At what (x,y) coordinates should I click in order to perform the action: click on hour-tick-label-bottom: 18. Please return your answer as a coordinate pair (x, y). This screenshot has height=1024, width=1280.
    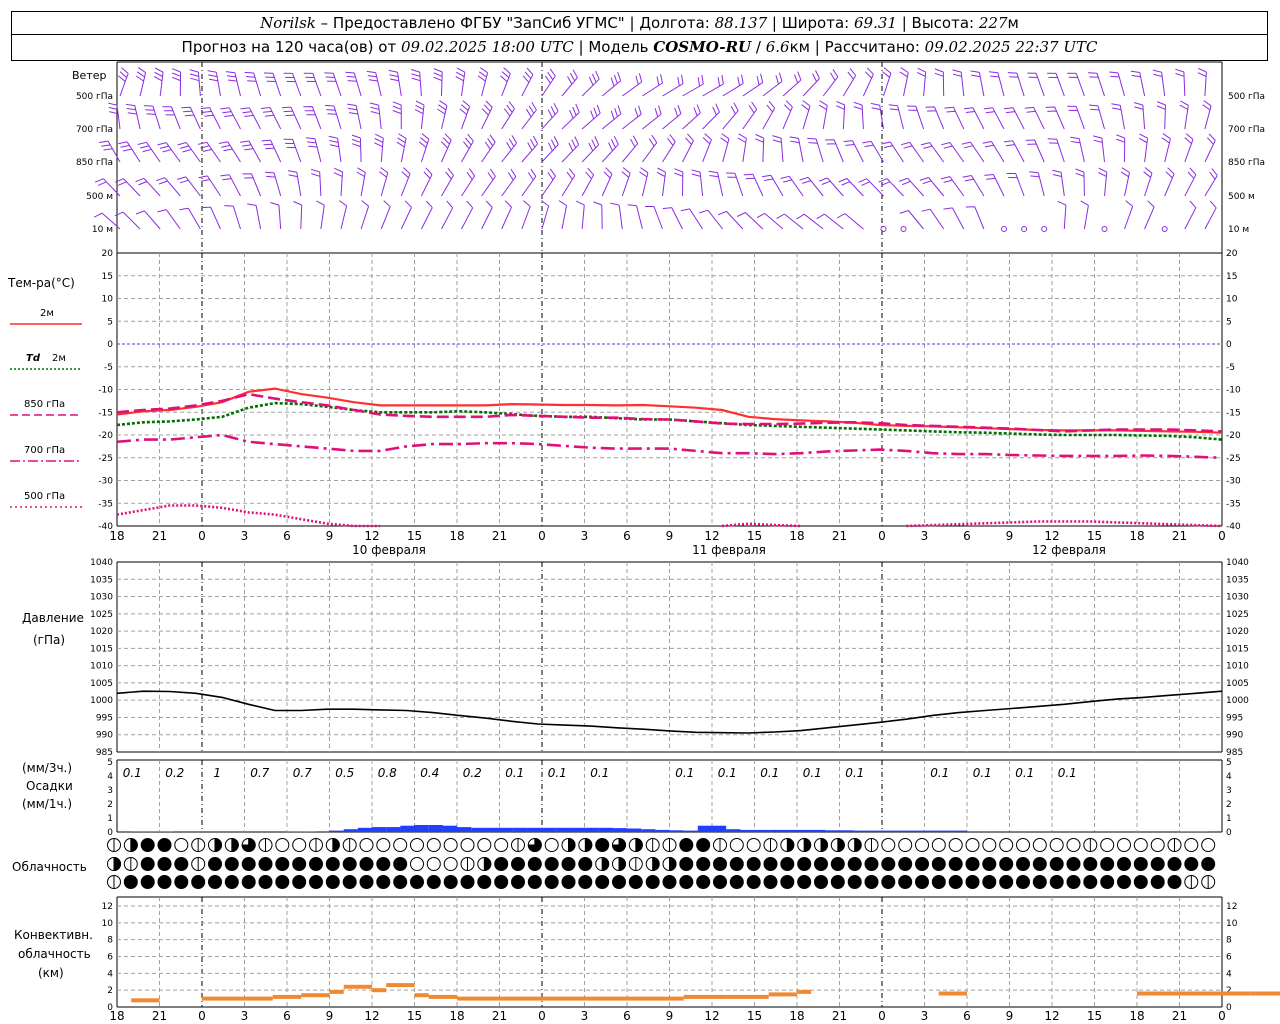
    Looking at the image, I should click on (456, 1016).